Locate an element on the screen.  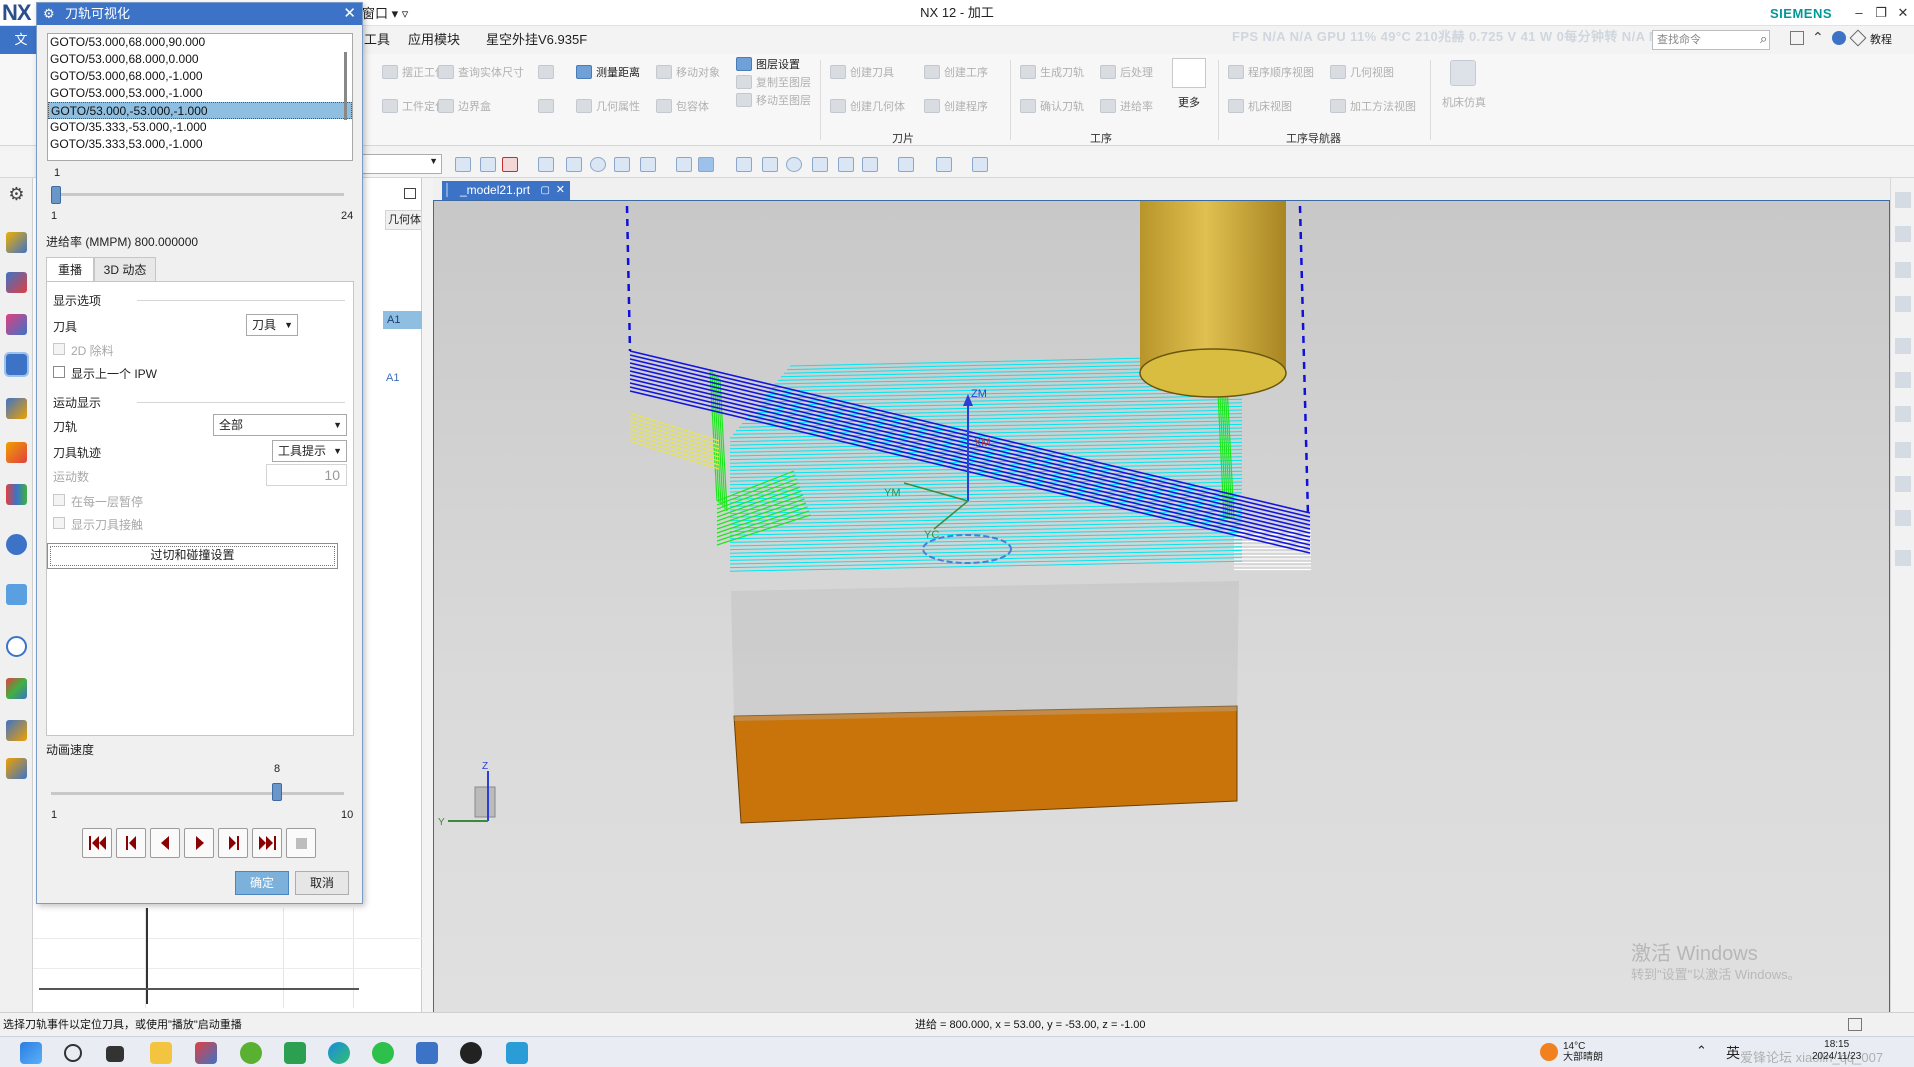
event-row: GOTO/53.000,-53.000,-1.000 is located at coordinates (200, 110).